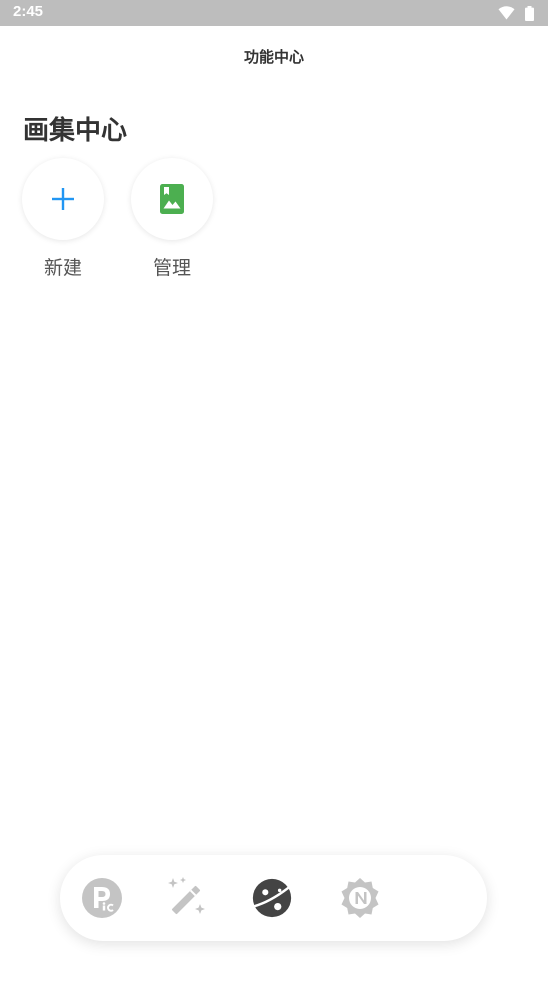  I want to click on planet-icon, so click(272, 898).